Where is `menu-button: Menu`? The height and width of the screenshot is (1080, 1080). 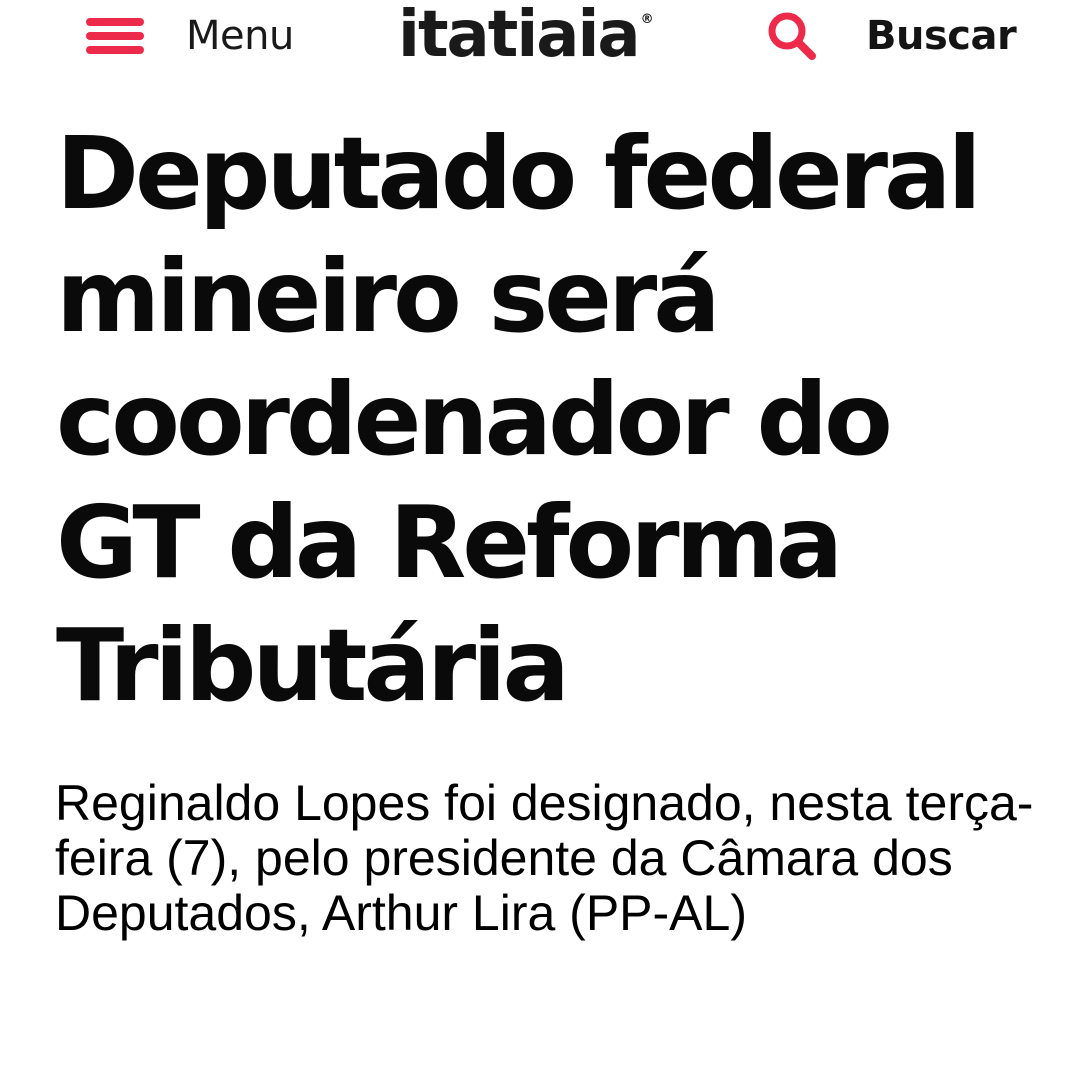 menu-button: Menu is located at coordinates (190, 36).